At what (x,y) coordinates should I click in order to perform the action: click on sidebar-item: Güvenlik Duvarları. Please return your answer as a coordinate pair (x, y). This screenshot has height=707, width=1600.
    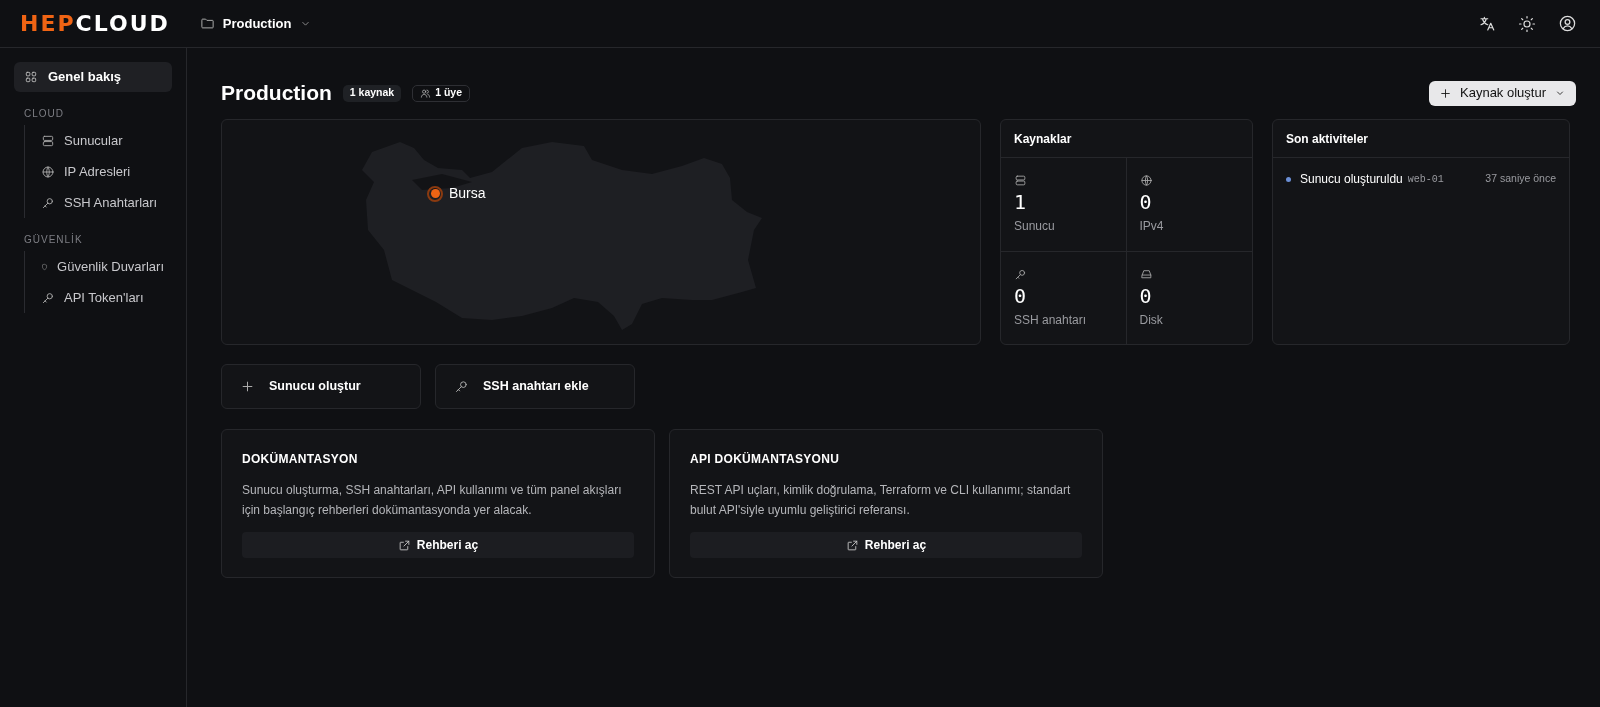
    Looking at the image, I should click on (102, 266).